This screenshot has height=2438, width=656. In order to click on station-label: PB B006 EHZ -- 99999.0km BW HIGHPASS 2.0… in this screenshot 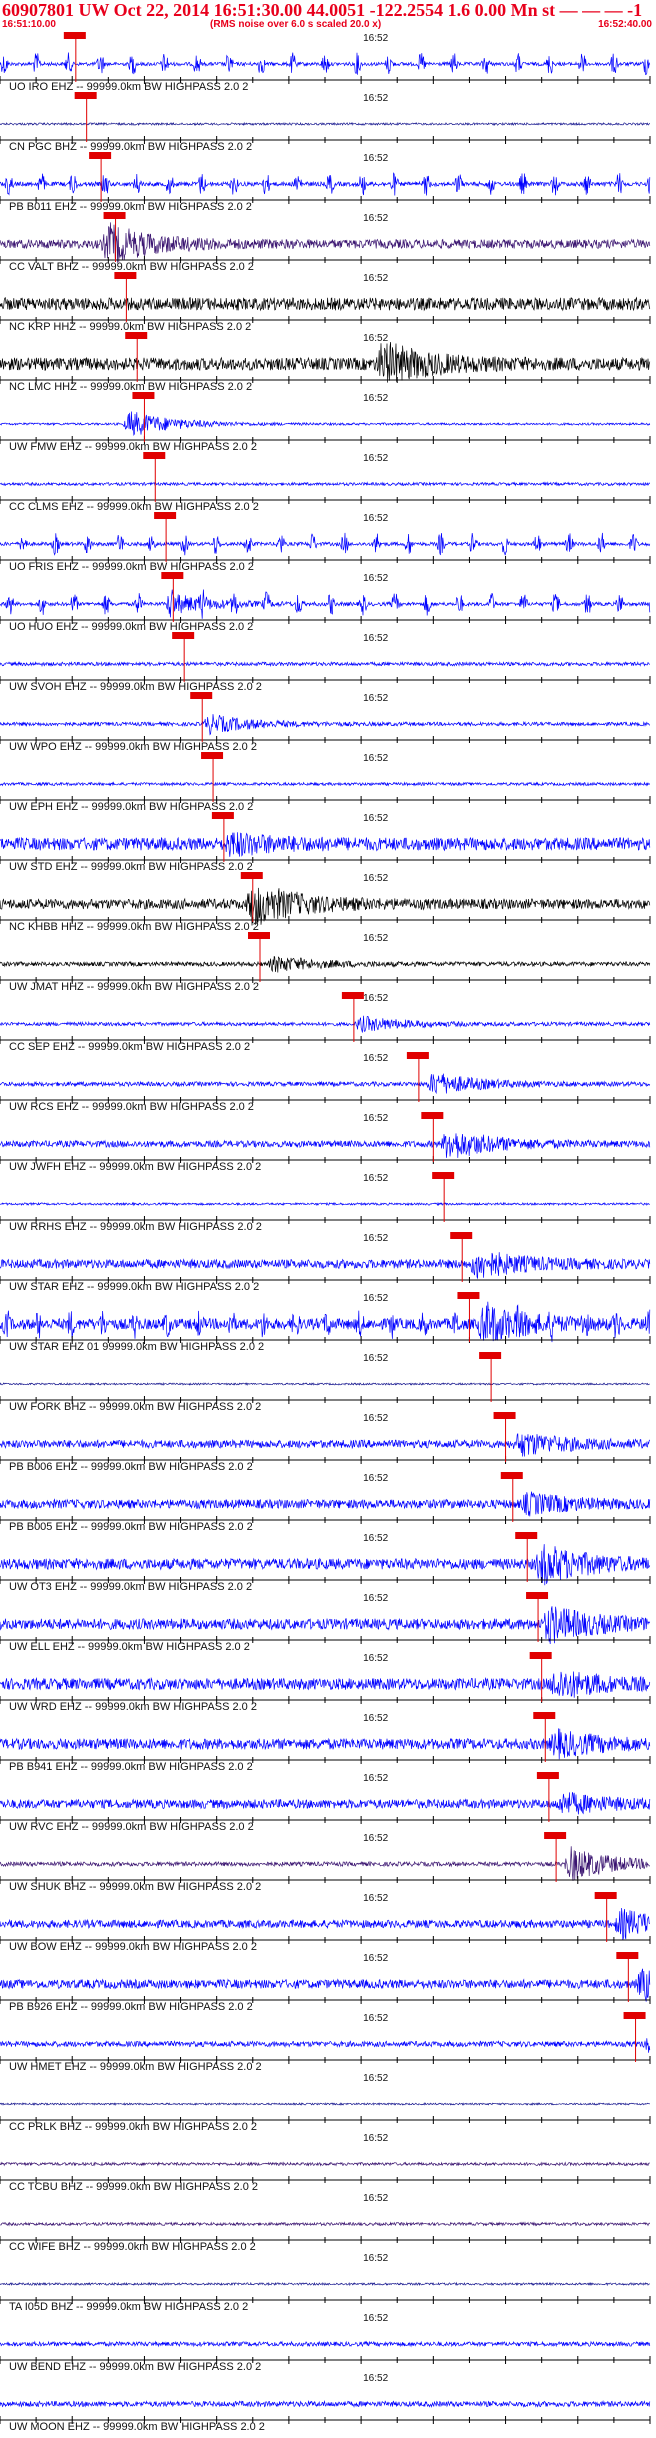, I will do `click(131, 1467)`.